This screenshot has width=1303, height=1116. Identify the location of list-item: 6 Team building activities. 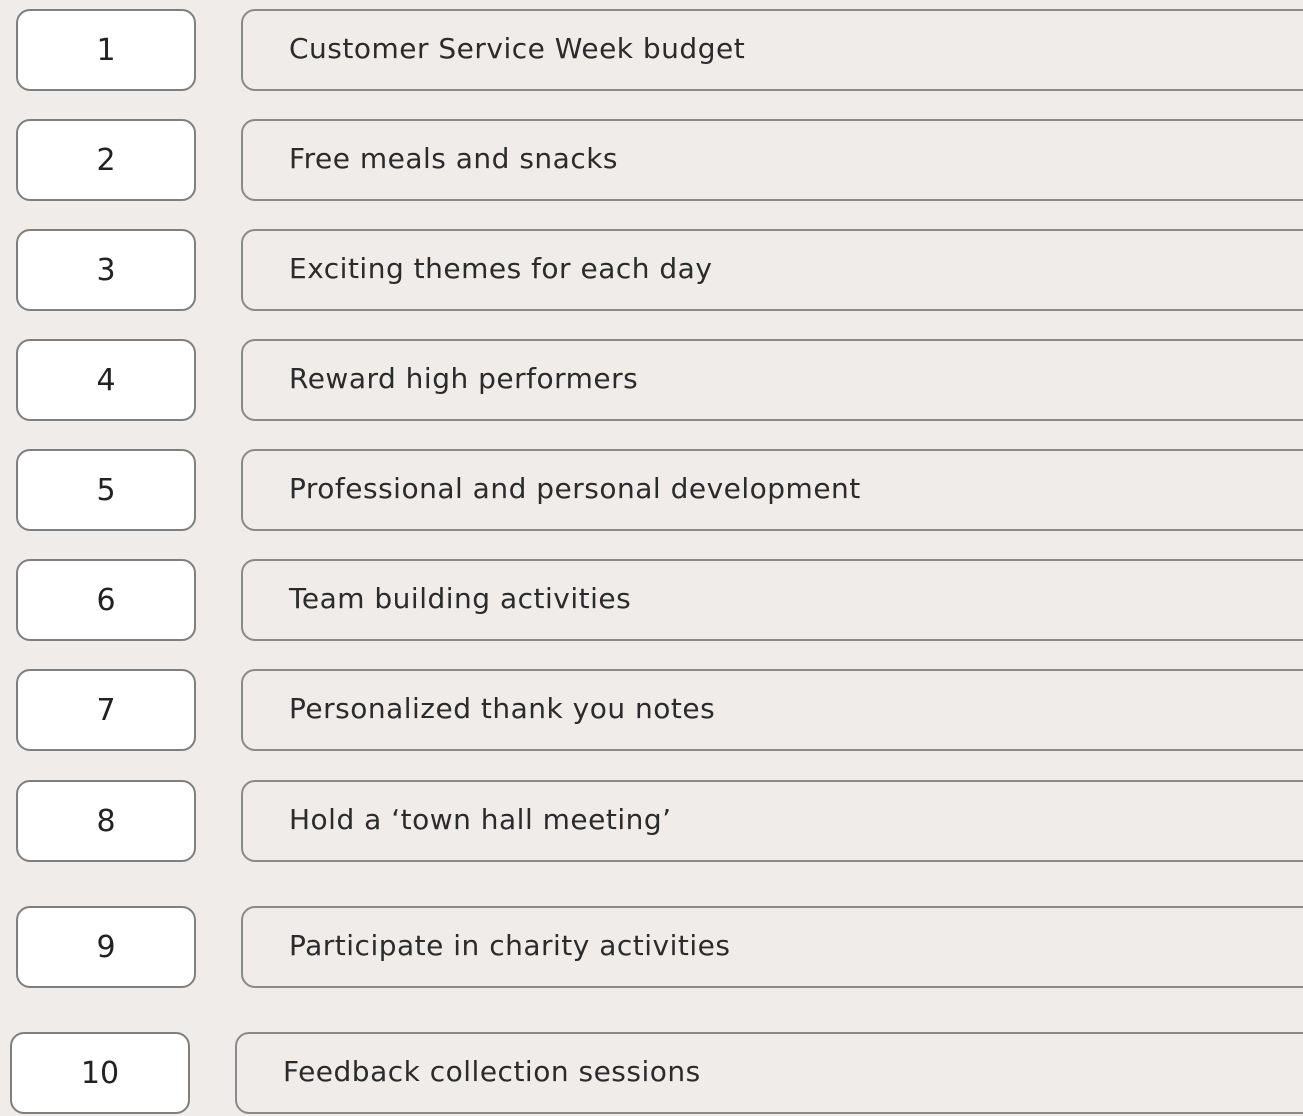
(651, 601).